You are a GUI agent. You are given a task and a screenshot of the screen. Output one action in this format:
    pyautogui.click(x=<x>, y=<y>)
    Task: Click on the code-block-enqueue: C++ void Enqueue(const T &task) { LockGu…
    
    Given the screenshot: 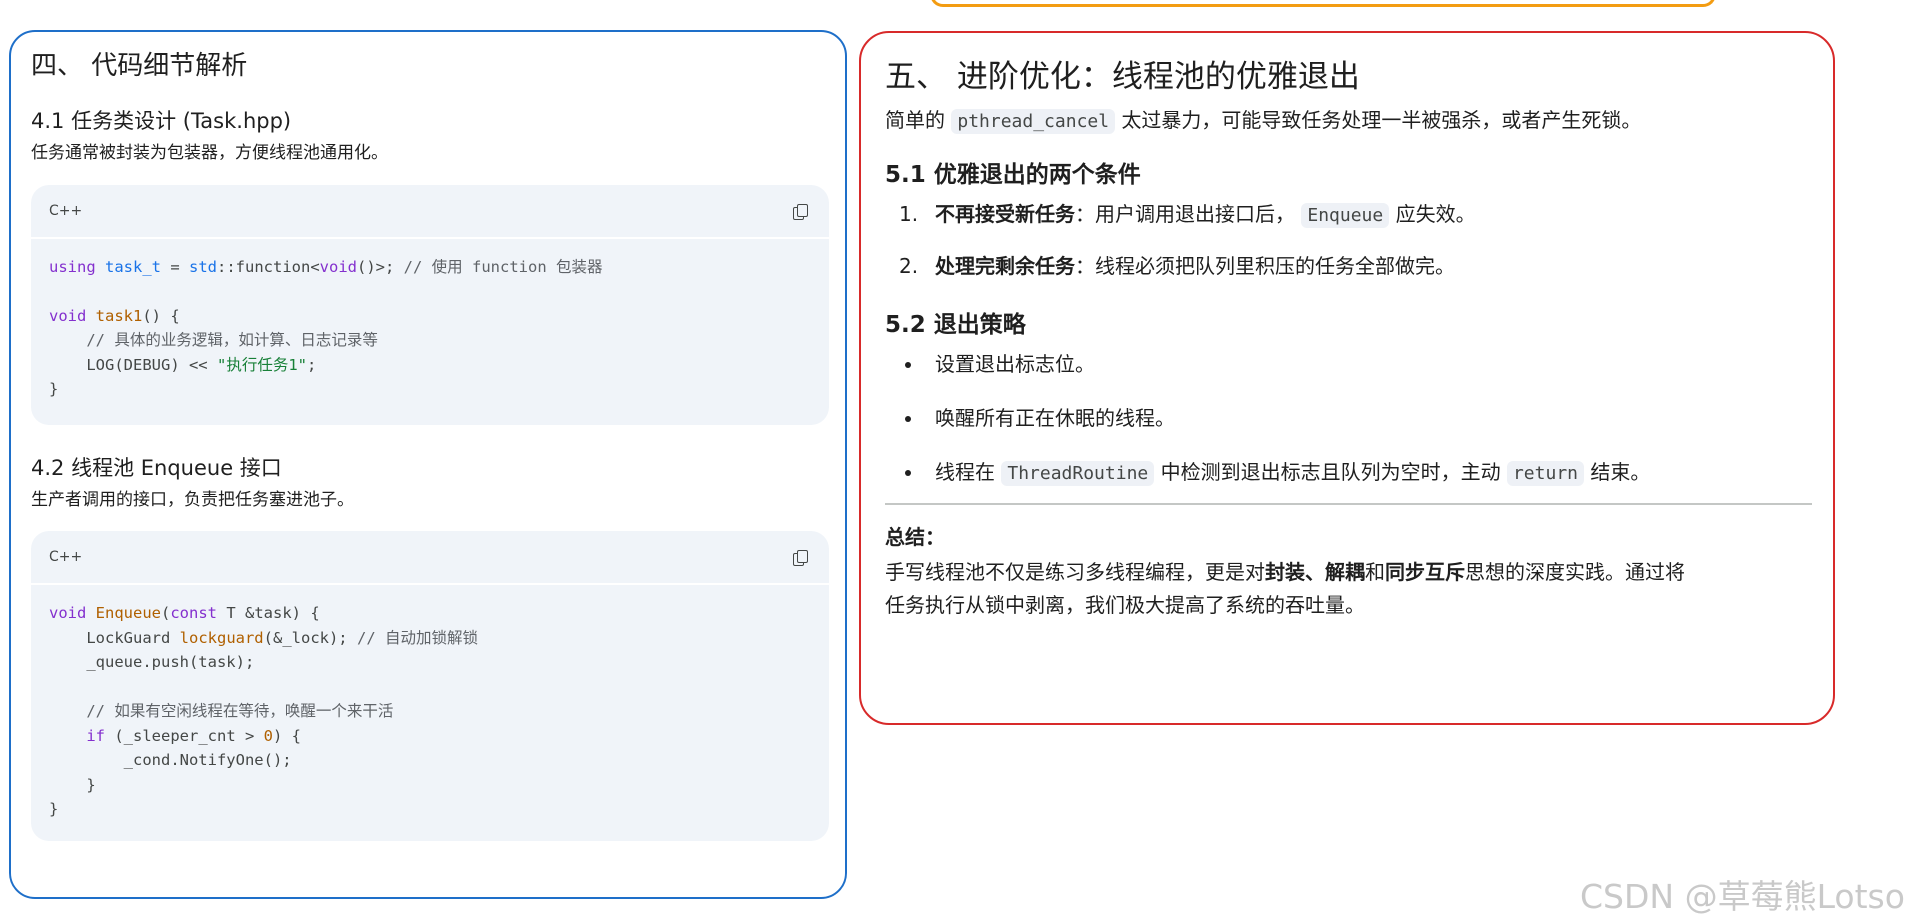 What is the action you would take?
    pyautogui.click(x=430, y=686)
    